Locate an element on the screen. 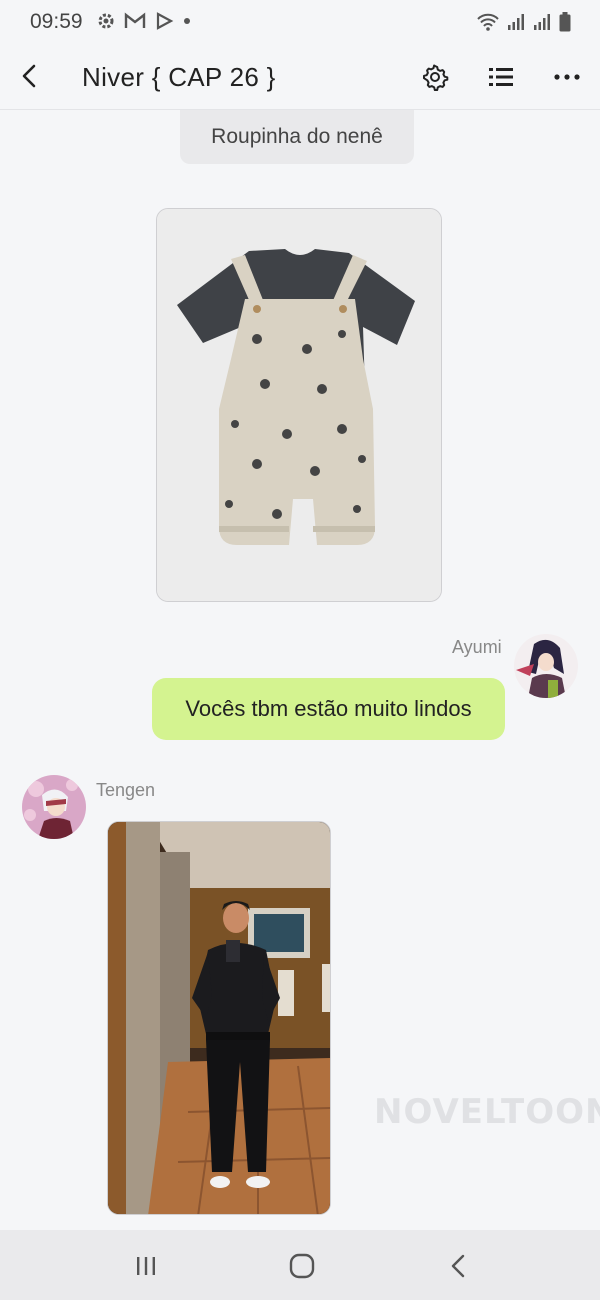 This screenshot has height=1300, width=600. caption-bubble: Roupinha do nenê is located at coordinates (297, 137).